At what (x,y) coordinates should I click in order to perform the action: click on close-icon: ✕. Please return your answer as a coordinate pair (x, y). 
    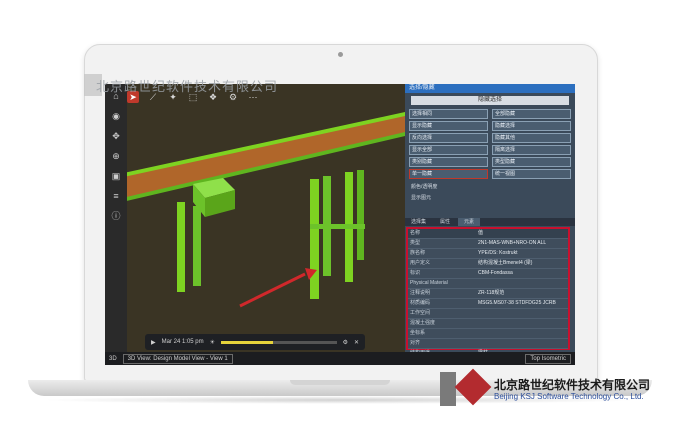
    Looking at the image, I should click on (356, 342).